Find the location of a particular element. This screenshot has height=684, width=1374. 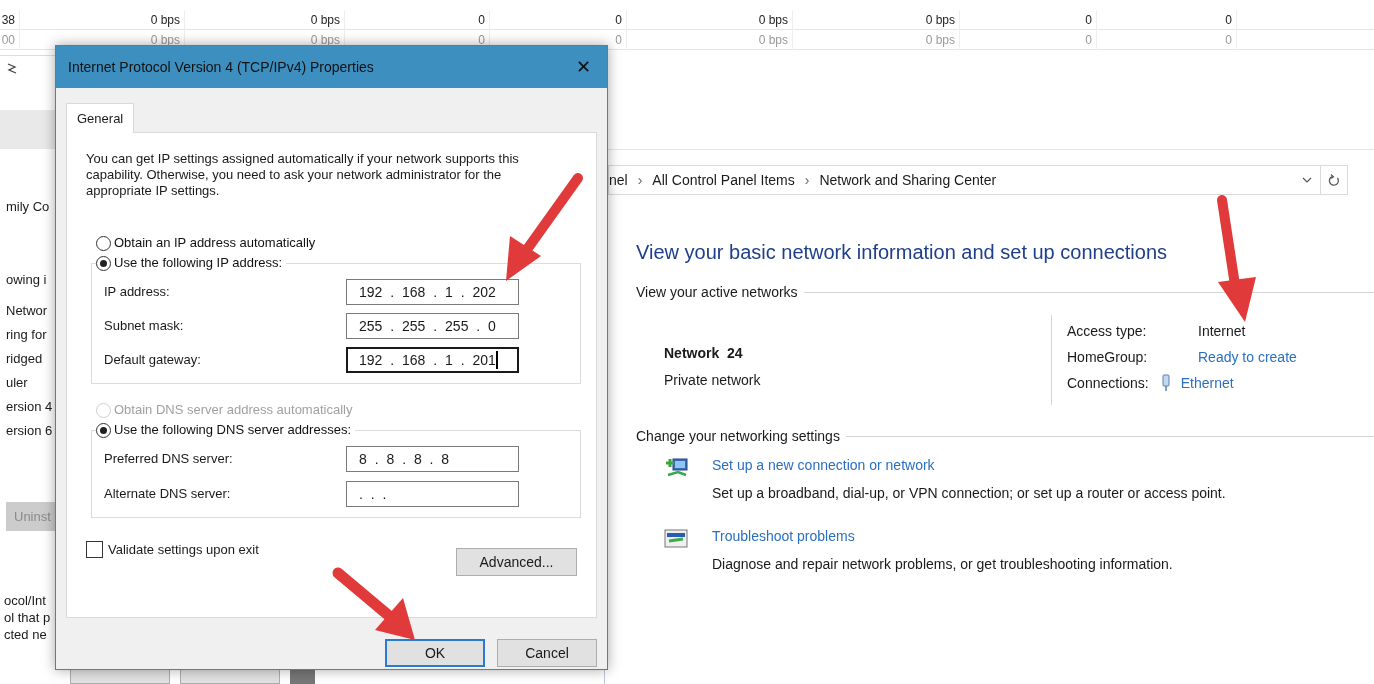

address-bar: nel › All Control Panel Items › Network and Sharing Center is located at coordinates (978, 180).